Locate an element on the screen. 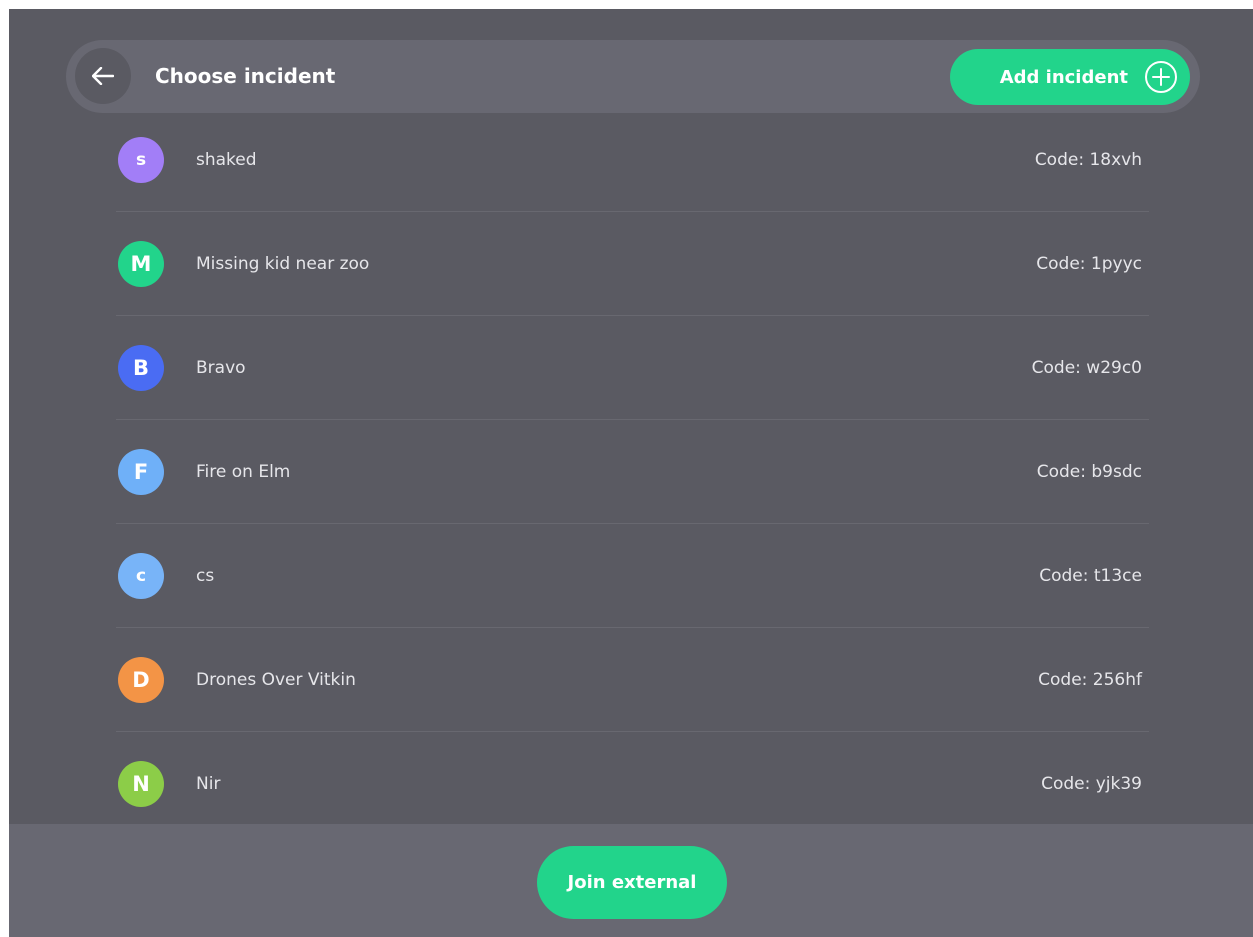 The width and height of the screenshot is (1253, 937). header-bar: Choose incident Add incident is located at coordinates (633, 76).